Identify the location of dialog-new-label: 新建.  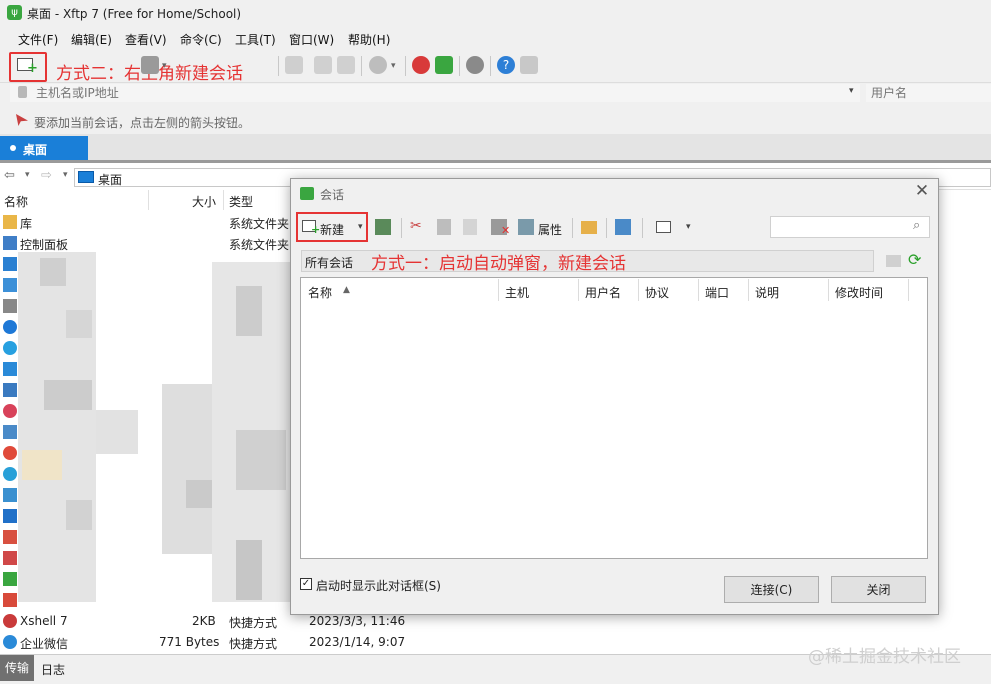
(332, 230).